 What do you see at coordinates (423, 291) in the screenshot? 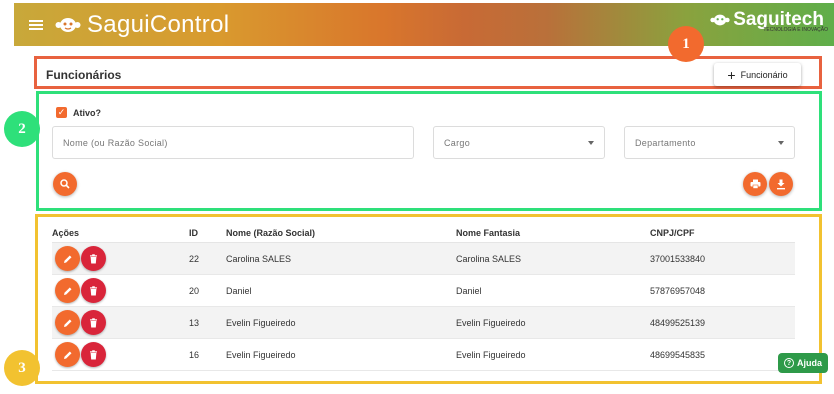
I see `table-row: 20 Daniel Daniel 57876957048` at bounding box center [423, 291].